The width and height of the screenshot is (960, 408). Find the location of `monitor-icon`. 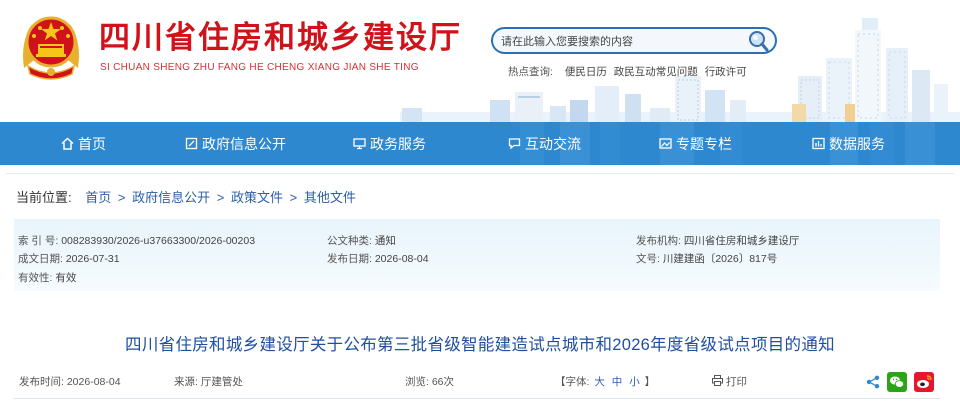

monitor-icon is located at coordinates (359, 144).